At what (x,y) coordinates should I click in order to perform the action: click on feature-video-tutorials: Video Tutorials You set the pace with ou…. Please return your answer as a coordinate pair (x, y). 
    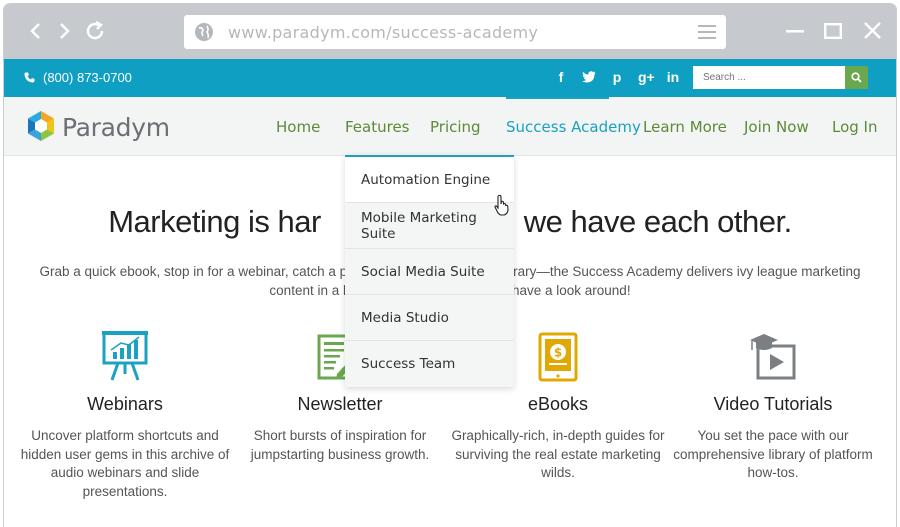
    Looking at the image, I should click on (773, 404).